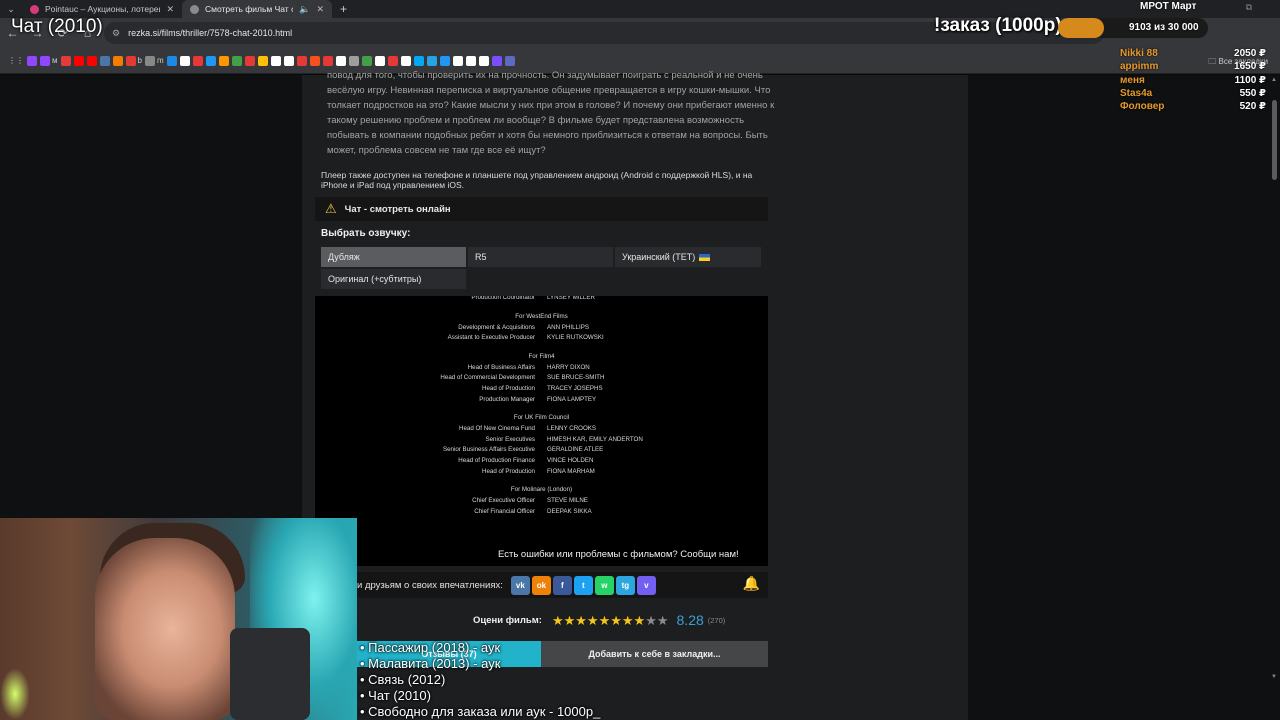 Image resolution: width=1280 pixels, height=720 pixels. Describe the element at coordinates (575, 388) in the screenshot. I see `credit-name: TRACEY JOSEPHS` at that location.